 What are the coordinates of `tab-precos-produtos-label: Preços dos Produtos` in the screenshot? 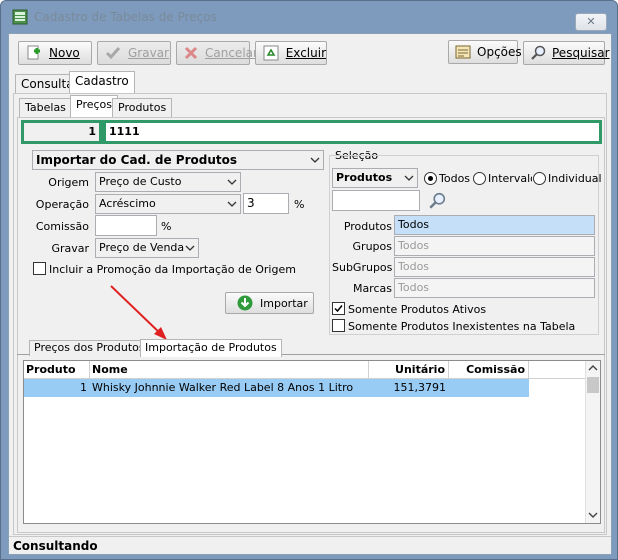 It's located at (89, 347).